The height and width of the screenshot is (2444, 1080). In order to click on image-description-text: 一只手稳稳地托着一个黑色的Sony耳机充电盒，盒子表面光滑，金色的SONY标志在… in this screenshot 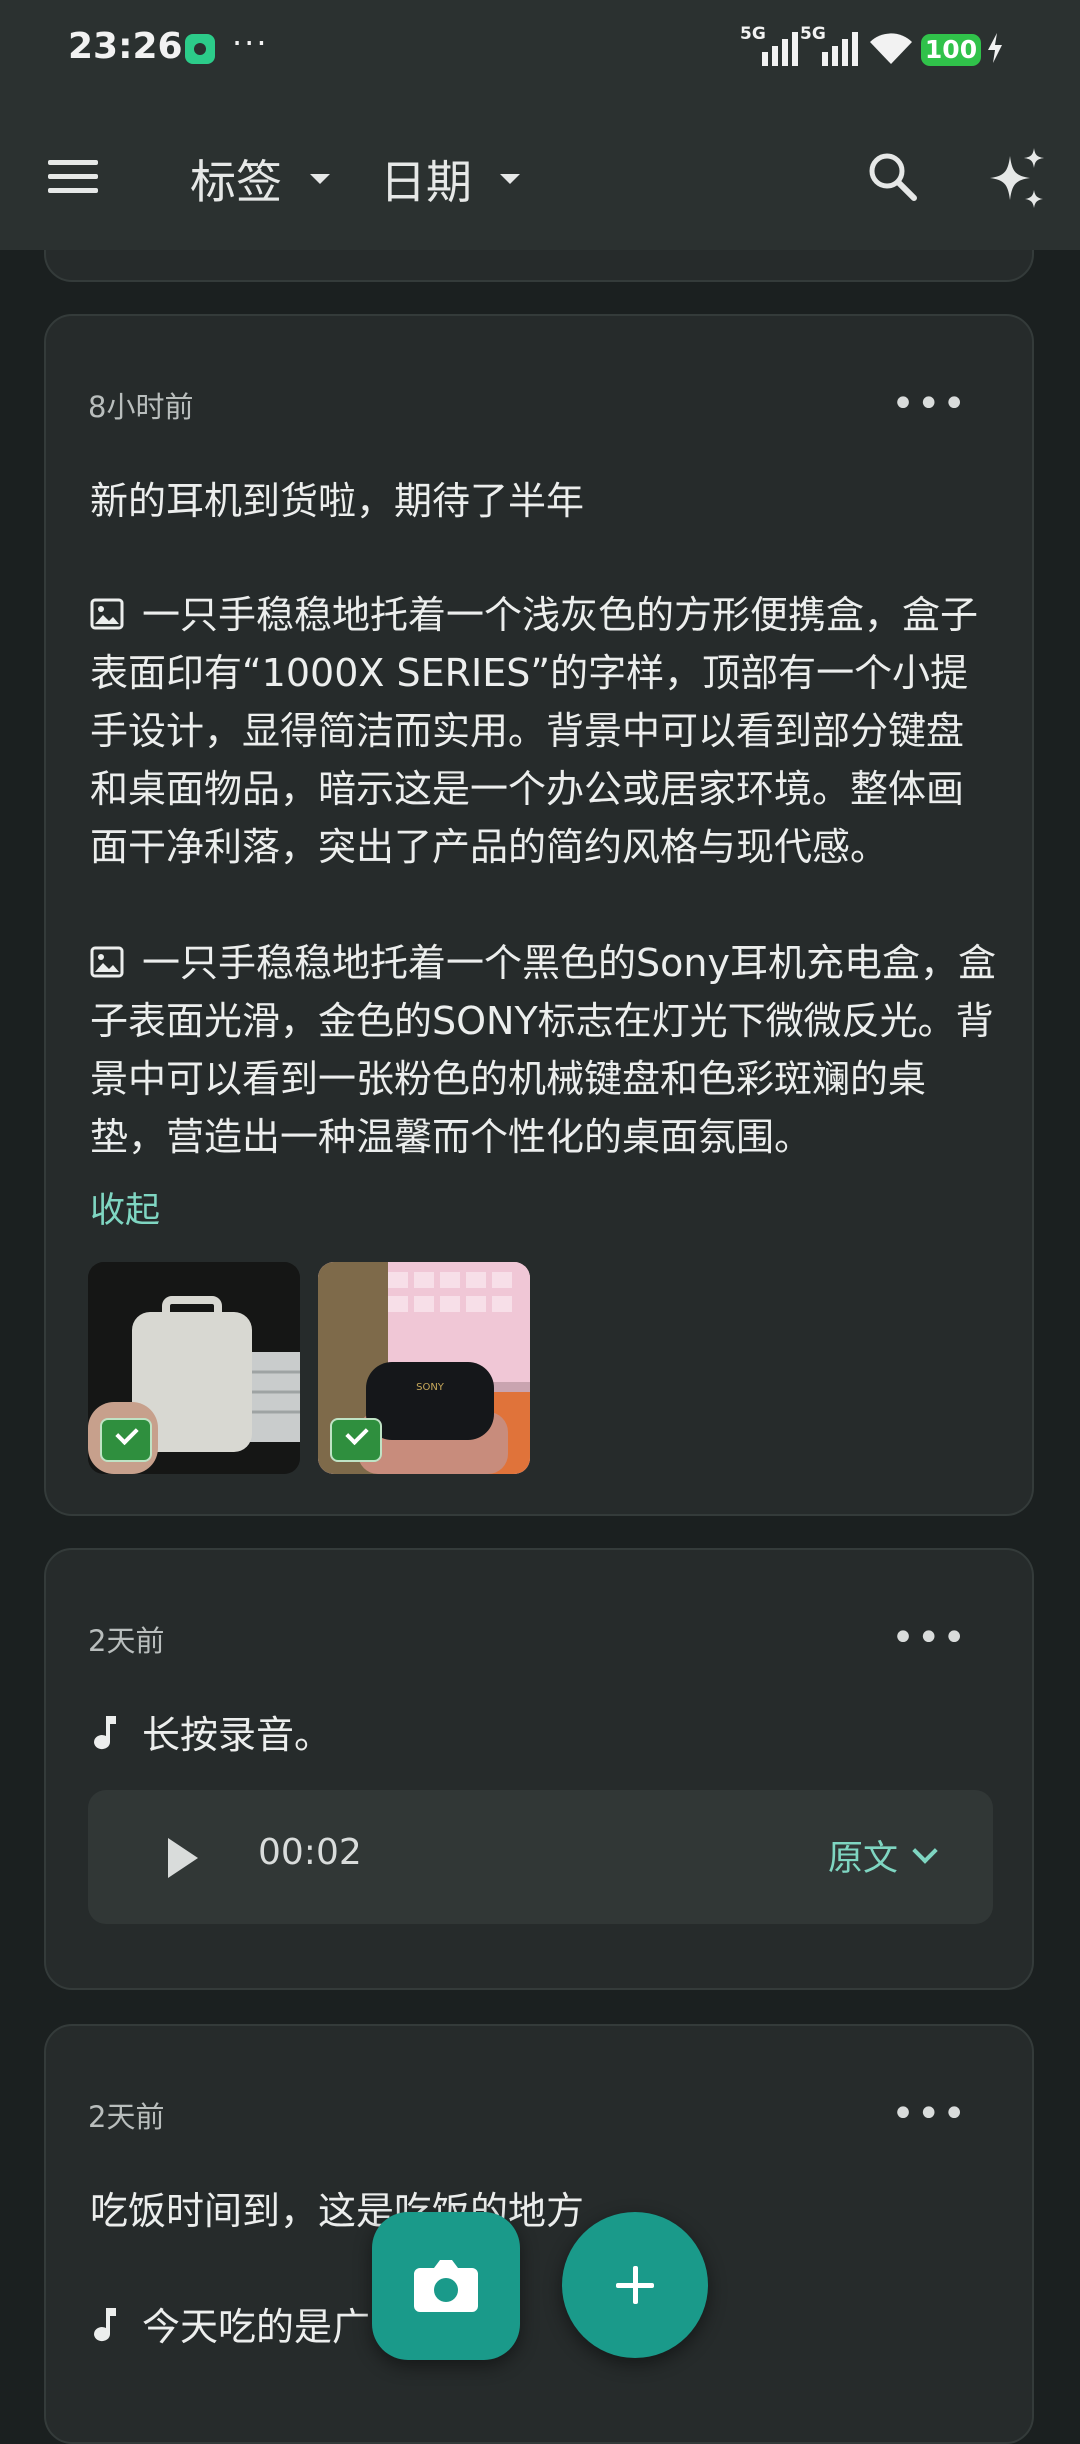, I will do `click(543, 1050)`.